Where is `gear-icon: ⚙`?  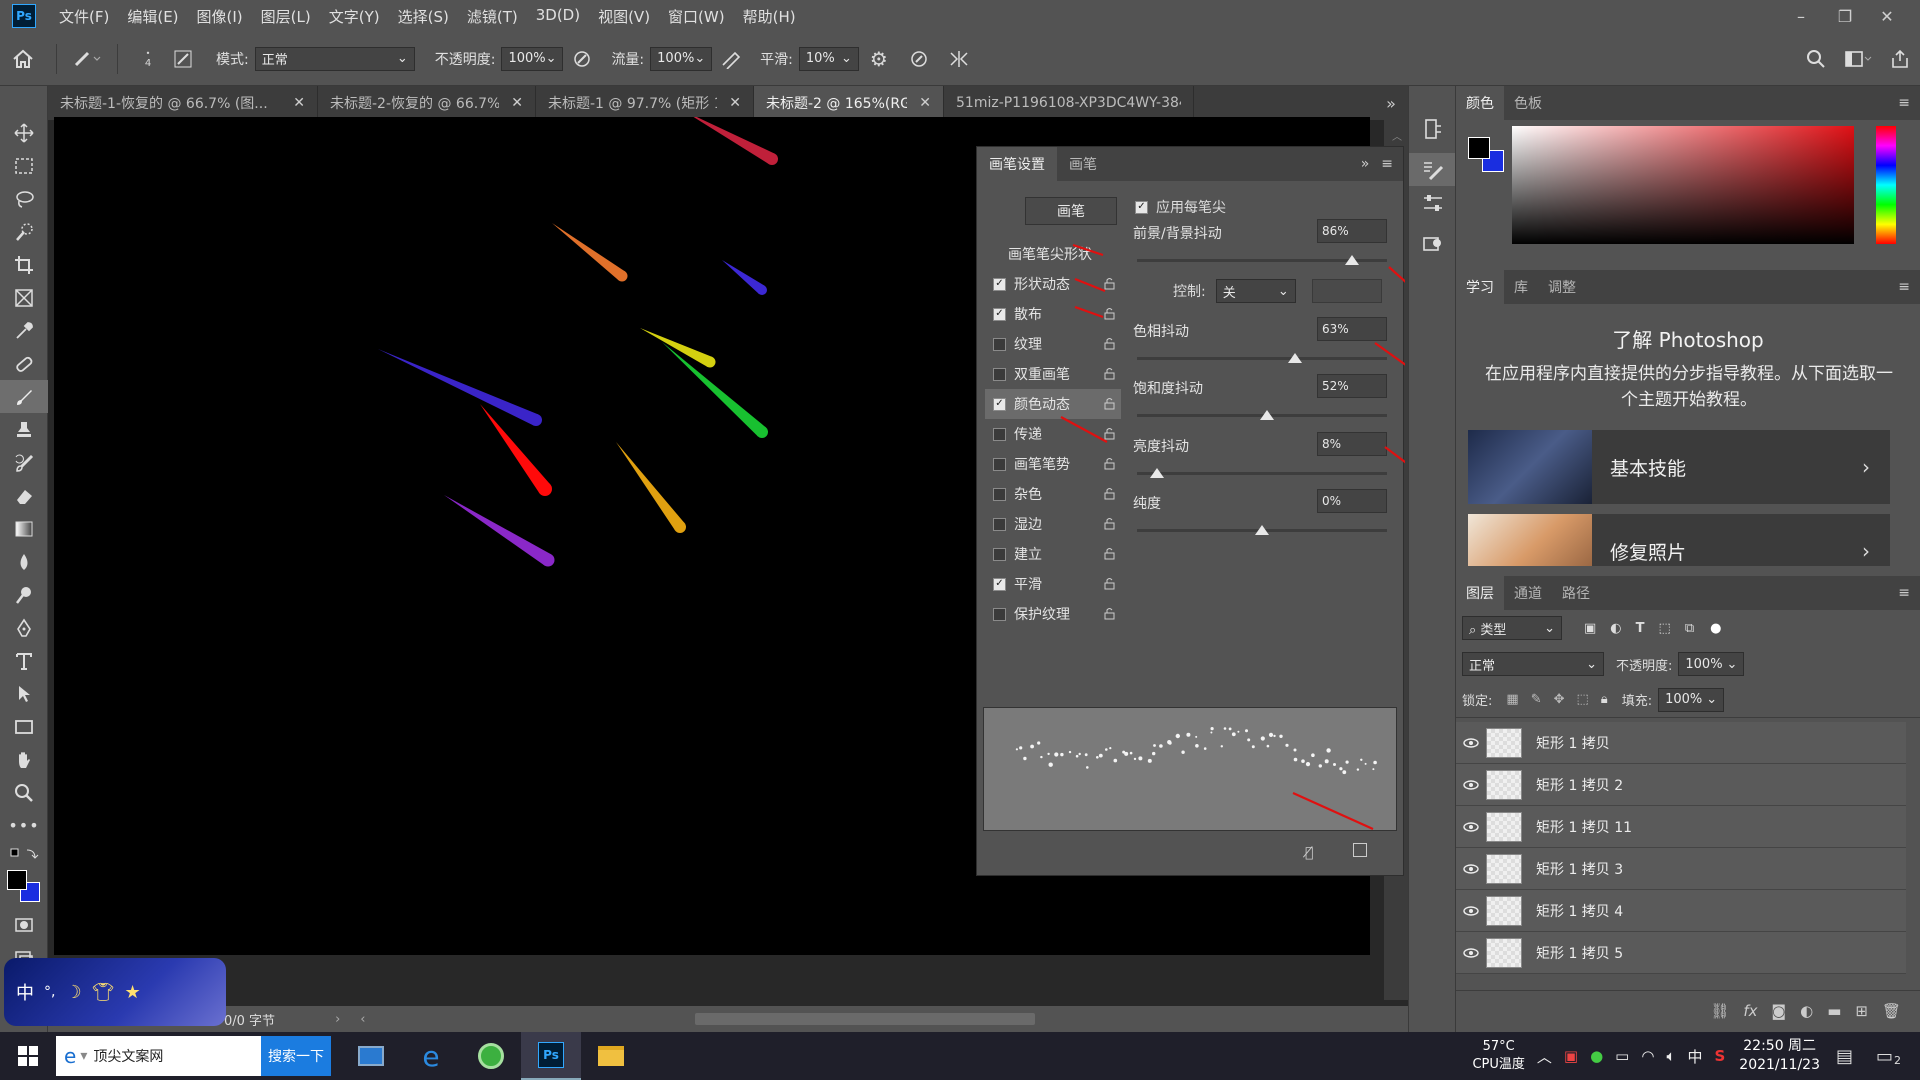
gear-icon: ⚙ is located at coordinates (879, 59).